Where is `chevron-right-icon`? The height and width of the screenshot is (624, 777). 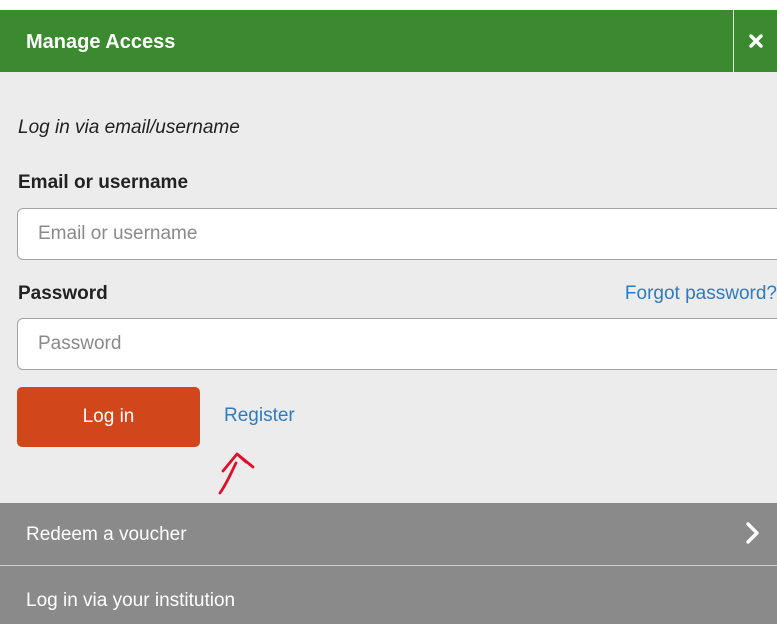
chevron-right-icon is located at coordinates (752, 533).